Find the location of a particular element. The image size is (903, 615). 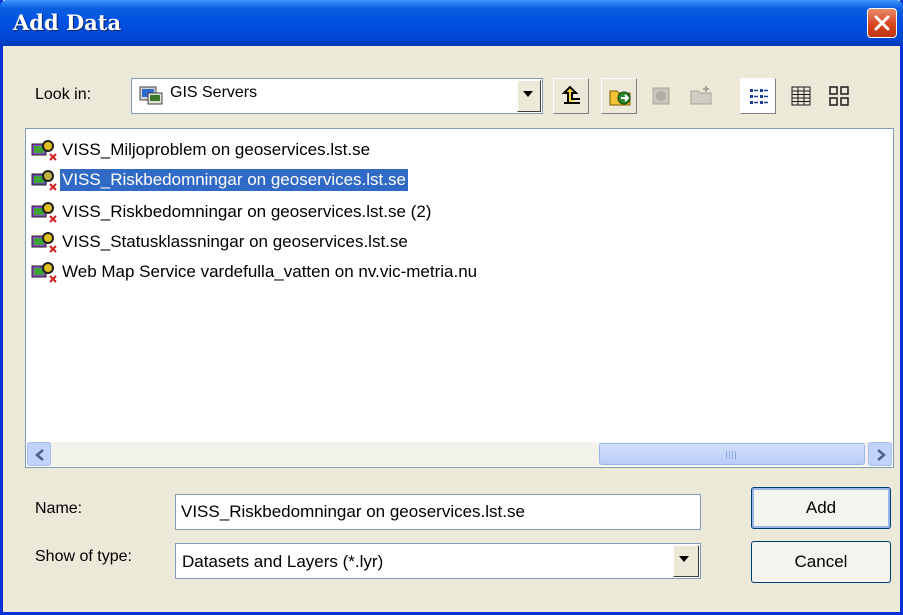

details-view-button is located at coordinates (801, 96).